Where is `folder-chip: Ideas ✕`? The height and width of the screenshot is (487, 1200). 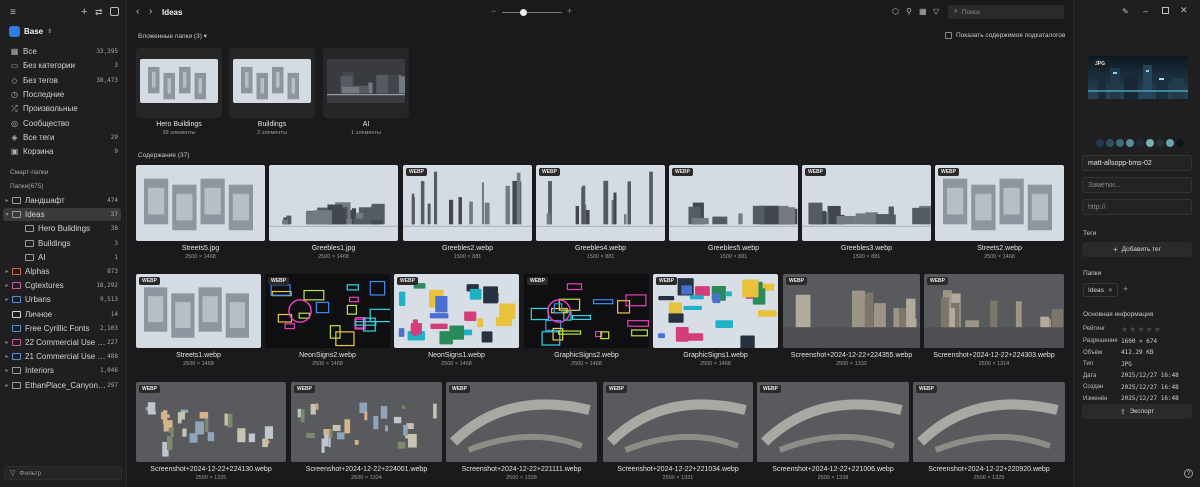
folder-chip: Ideas ✕ is located at coordinates (1100, 290).